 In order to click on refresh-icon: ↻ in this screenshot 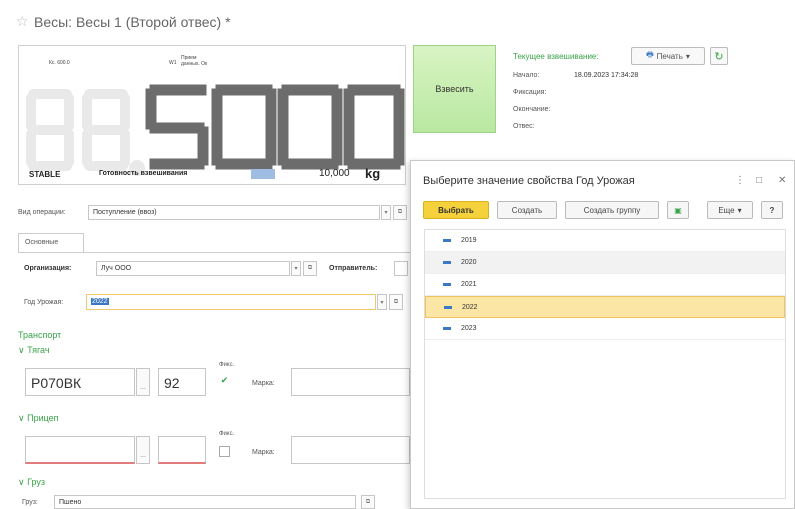, I will do `click(719, 56)`.